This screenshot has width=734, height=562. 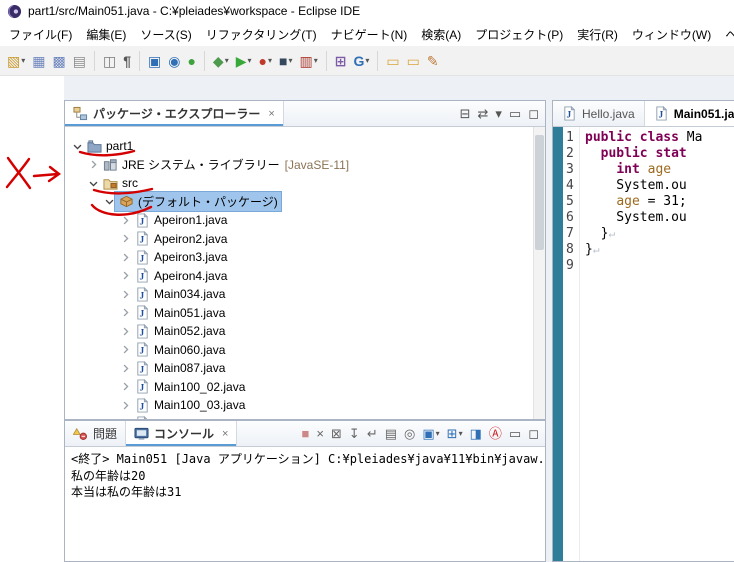 What do you see at coordinates (361, 61) in the screenshot?
I see `generate-button: G ▾` at bounding box center [361, 61].